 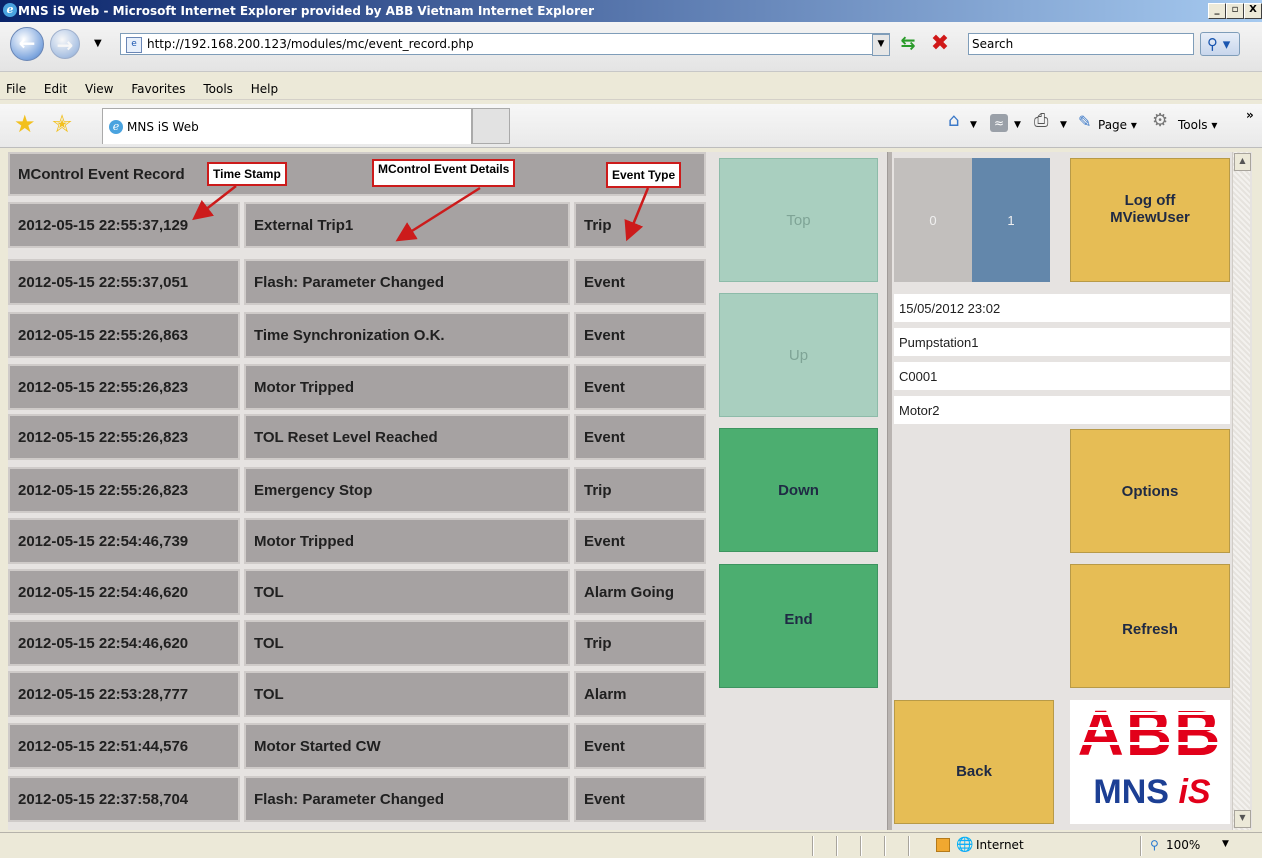 What do you see at coordinates (1063, 125) in the screenshot?
I see `print-dropdown-icon: ▼` at bounding box center [1063, 125].